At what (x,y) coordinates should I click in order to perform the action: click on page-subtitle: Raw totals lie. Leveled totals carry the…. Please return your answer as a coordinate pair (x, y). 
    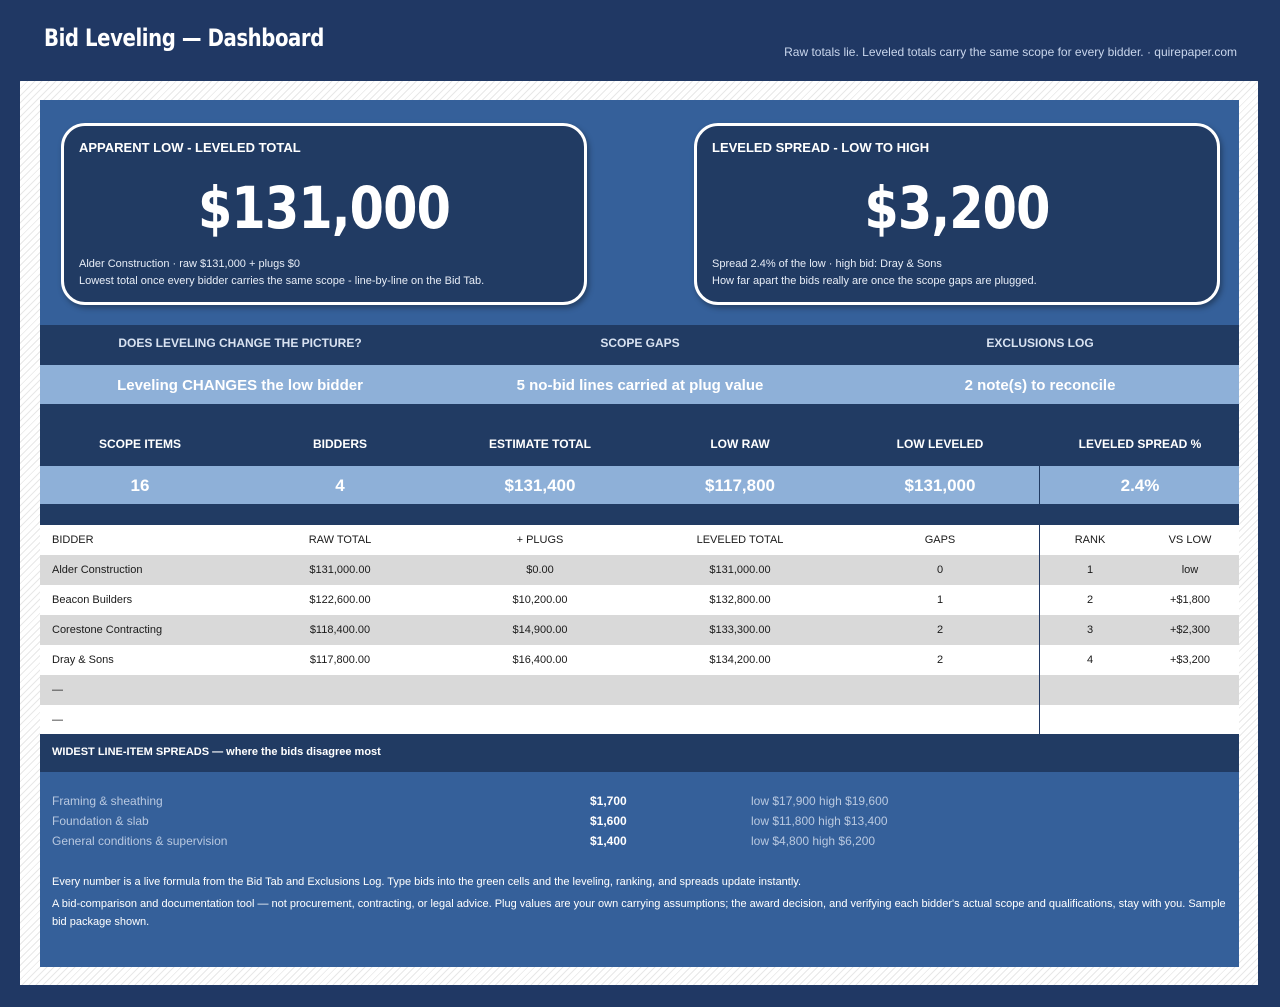
    Looking at the image, I should click on (1010, 52).